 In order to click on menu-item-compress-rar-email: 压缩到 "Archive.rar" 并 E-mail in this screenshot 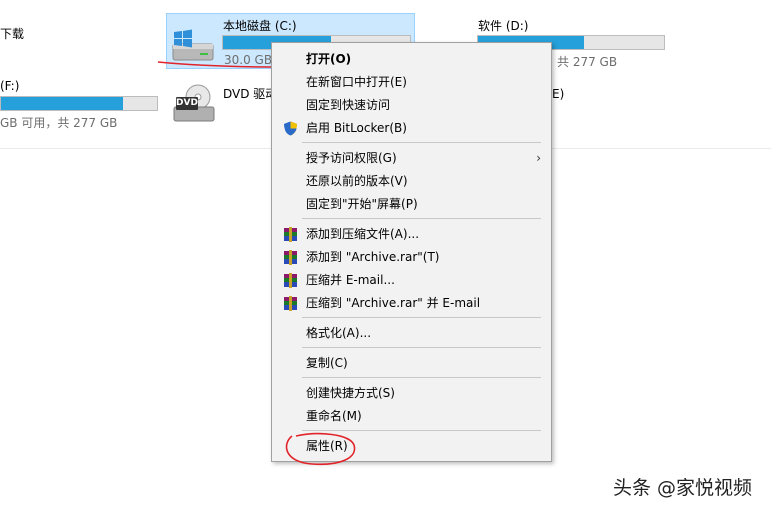, I will do `click(411, 303)`.